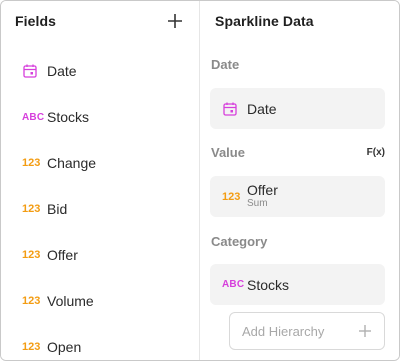  Describe the element at coordinates (106, 117) in the screenshot. I see `field-item-stocks: ABC Stocks` at that location.